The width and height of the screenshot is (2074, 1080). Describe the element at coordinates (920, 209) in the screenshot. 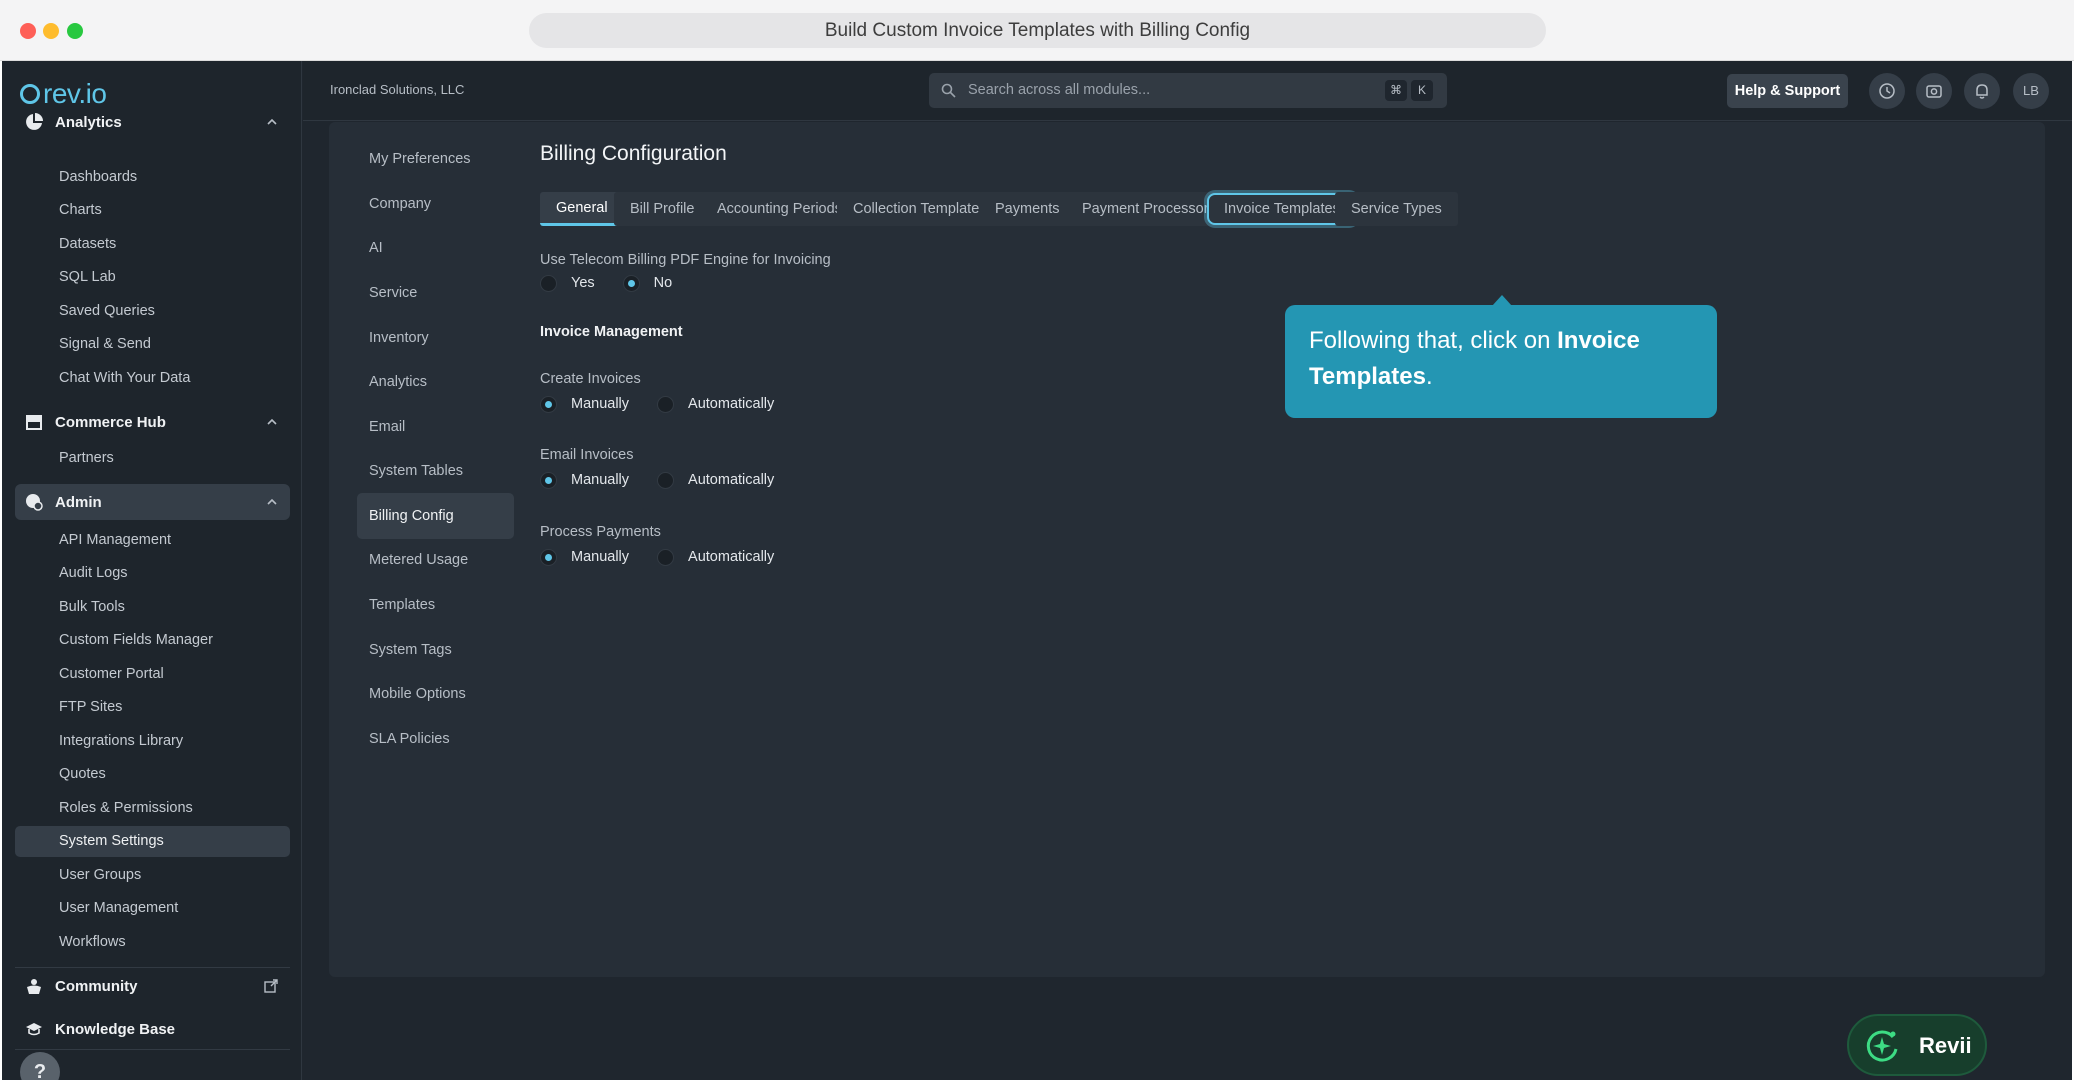

I see `tab-collection-templates: Collection Templates` at that location.